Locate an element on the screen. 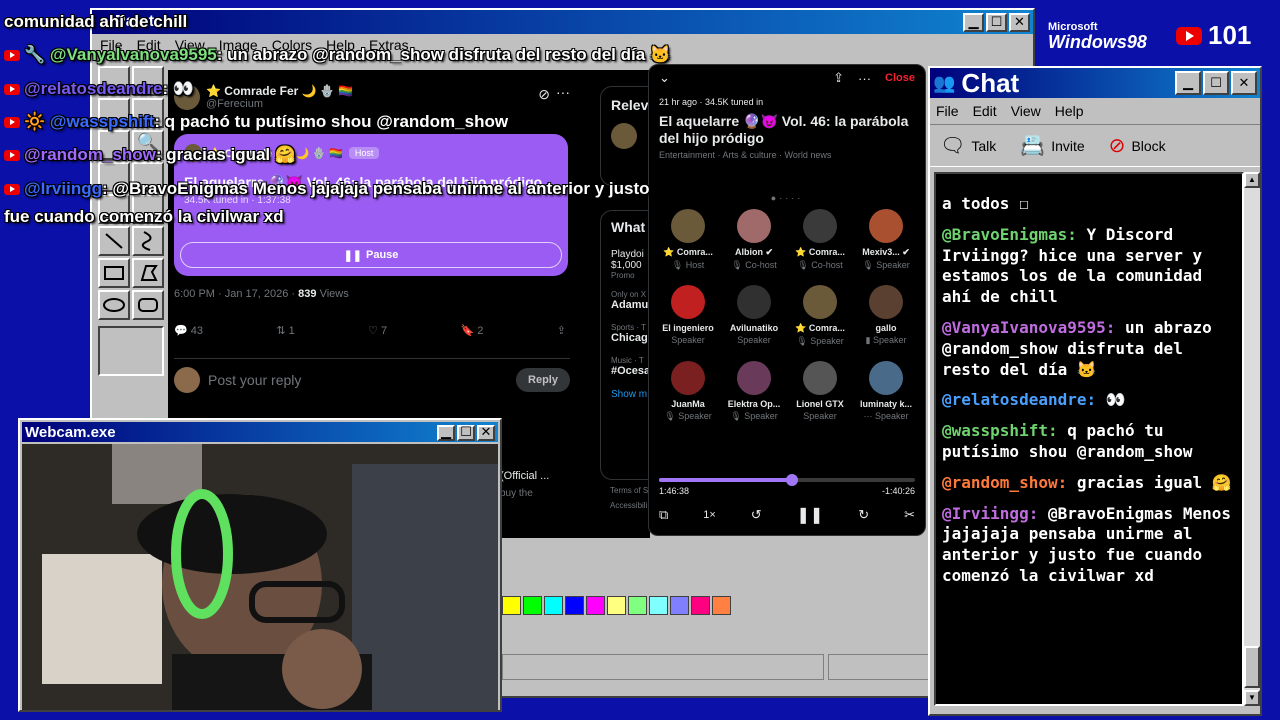 This screenshot has width=1280, height=720. rewind-icon: ↺ is located at coordinates (756, 515).